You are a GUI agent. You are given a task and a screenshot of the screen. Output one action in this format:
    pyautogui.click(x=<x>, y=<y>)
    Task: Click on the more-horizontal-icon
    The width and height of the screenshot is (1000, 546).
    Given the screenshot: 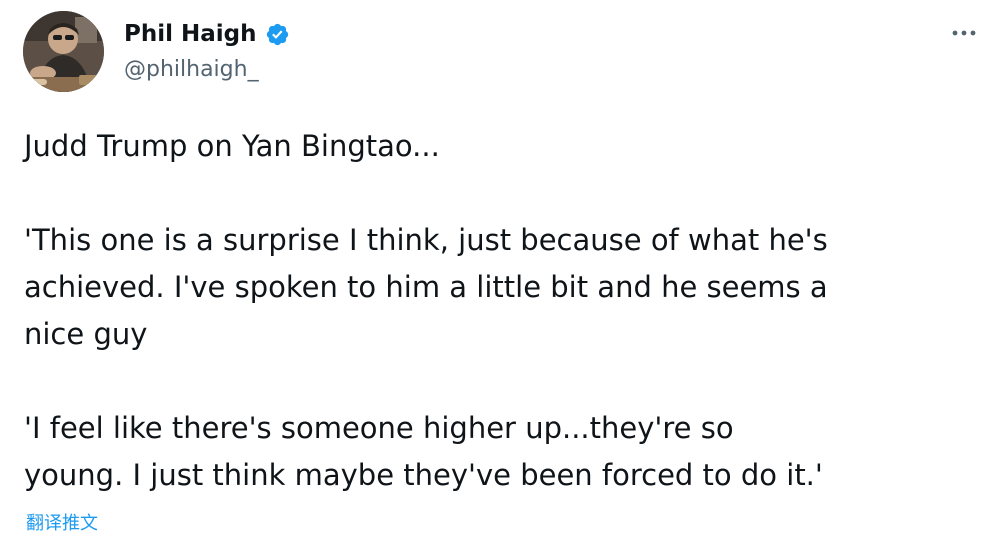 What is the action you would take?
    pyautogui.click(x=964, y=33)
    